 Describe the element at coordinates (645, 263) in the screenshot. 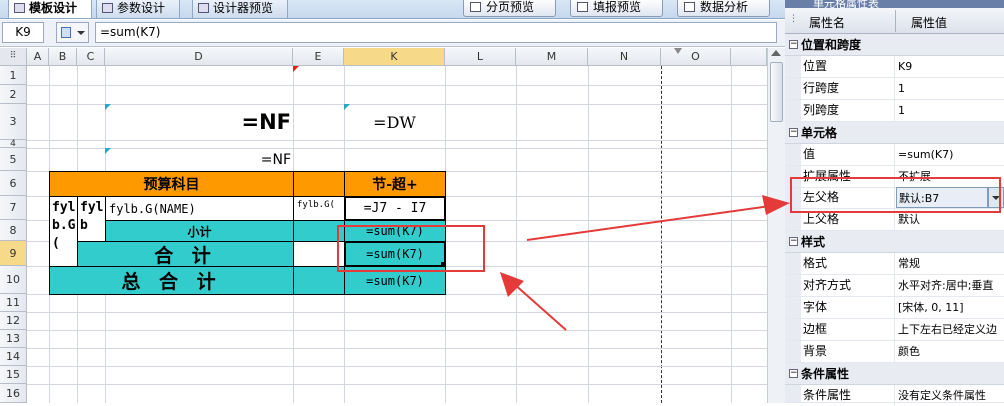

I see `annotation-arrows` at that location.